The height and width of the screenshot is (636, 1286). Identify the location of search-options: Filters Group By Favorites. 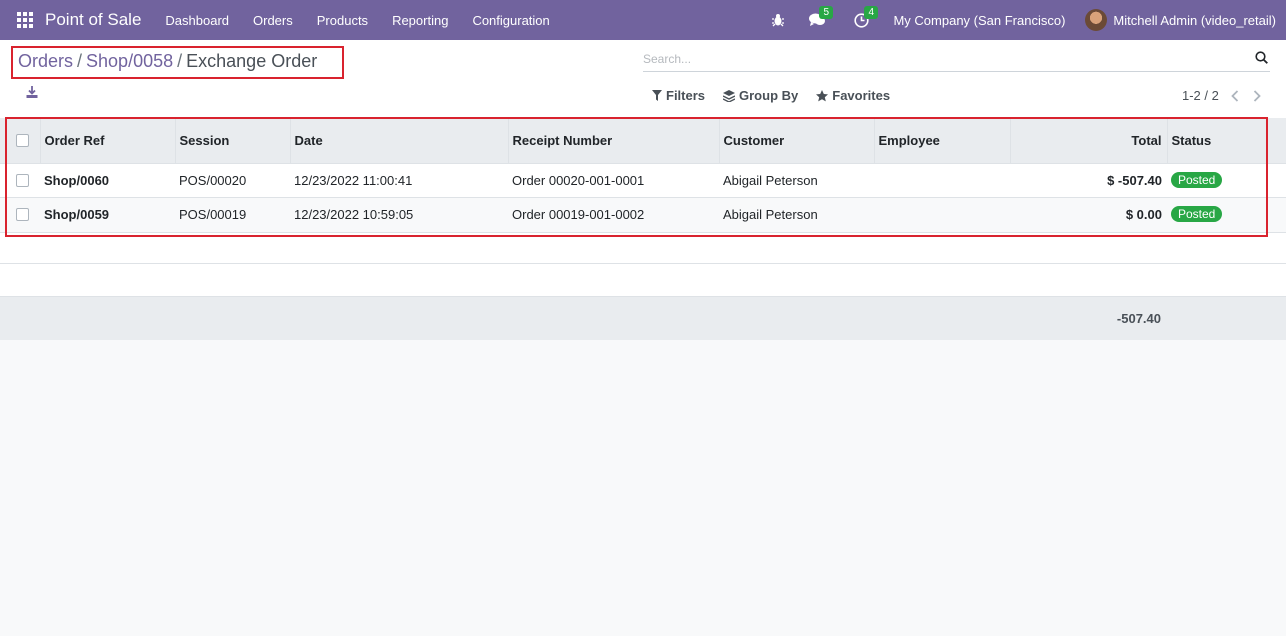
(771, 95).